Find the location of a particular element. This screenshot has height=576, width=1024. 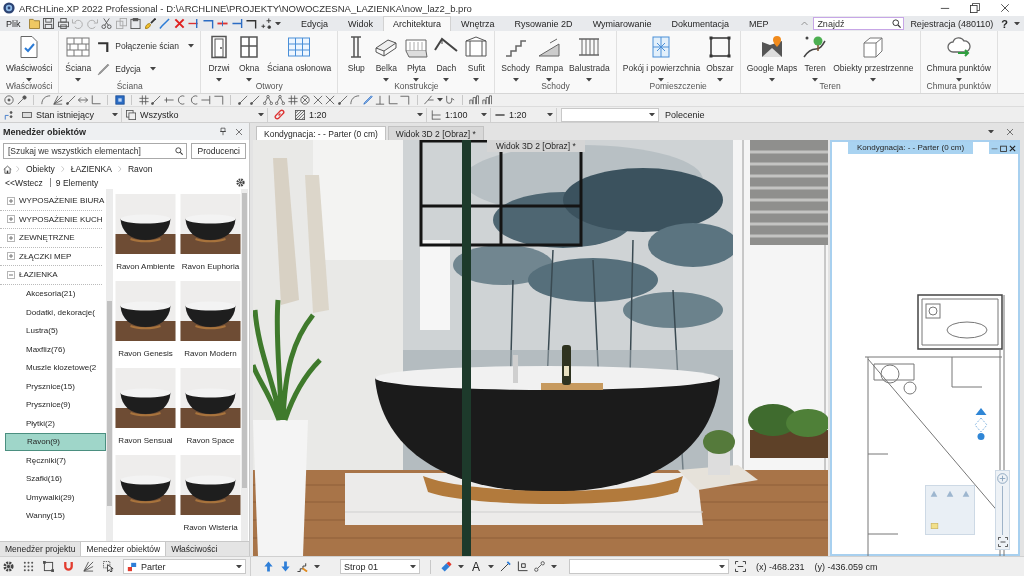

ribbon-button: Dach is located at coordinates (446, 57).